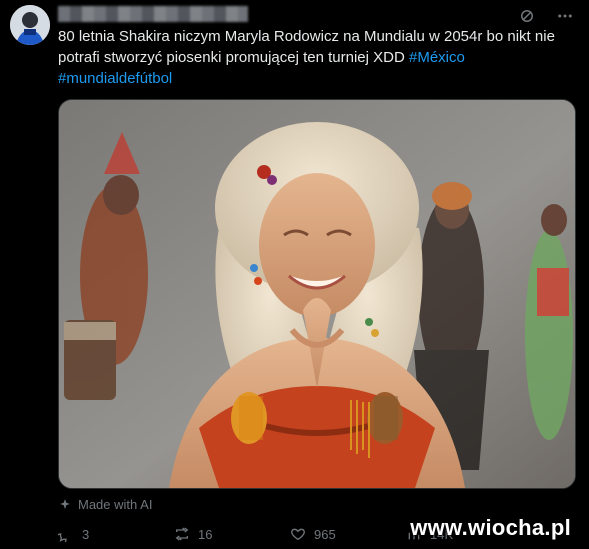  Describe the element at coordinates (115, 78) in the screenshot. I see `hashtag-mundialdefutbol: #mundialdefútbol` at that location.